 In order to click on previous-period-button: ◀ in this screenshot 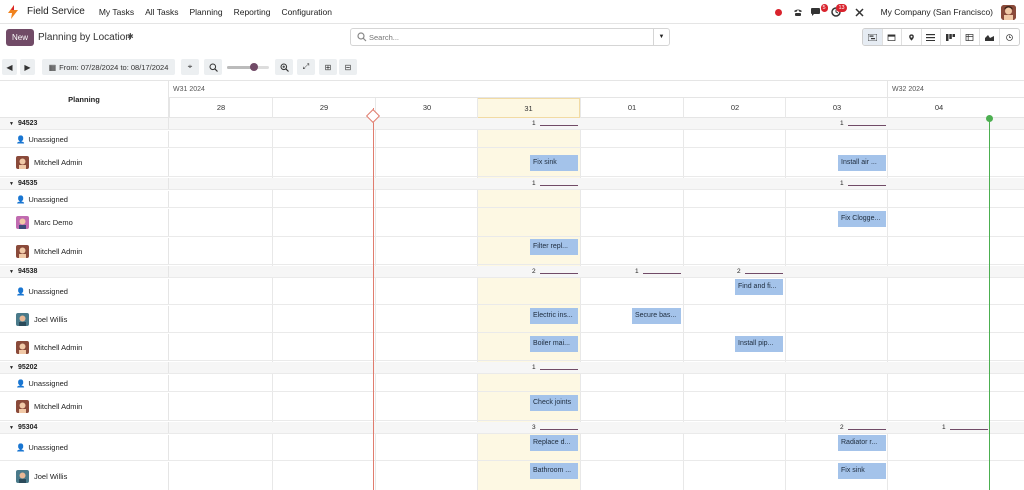, I will do `click(9, 67)`.